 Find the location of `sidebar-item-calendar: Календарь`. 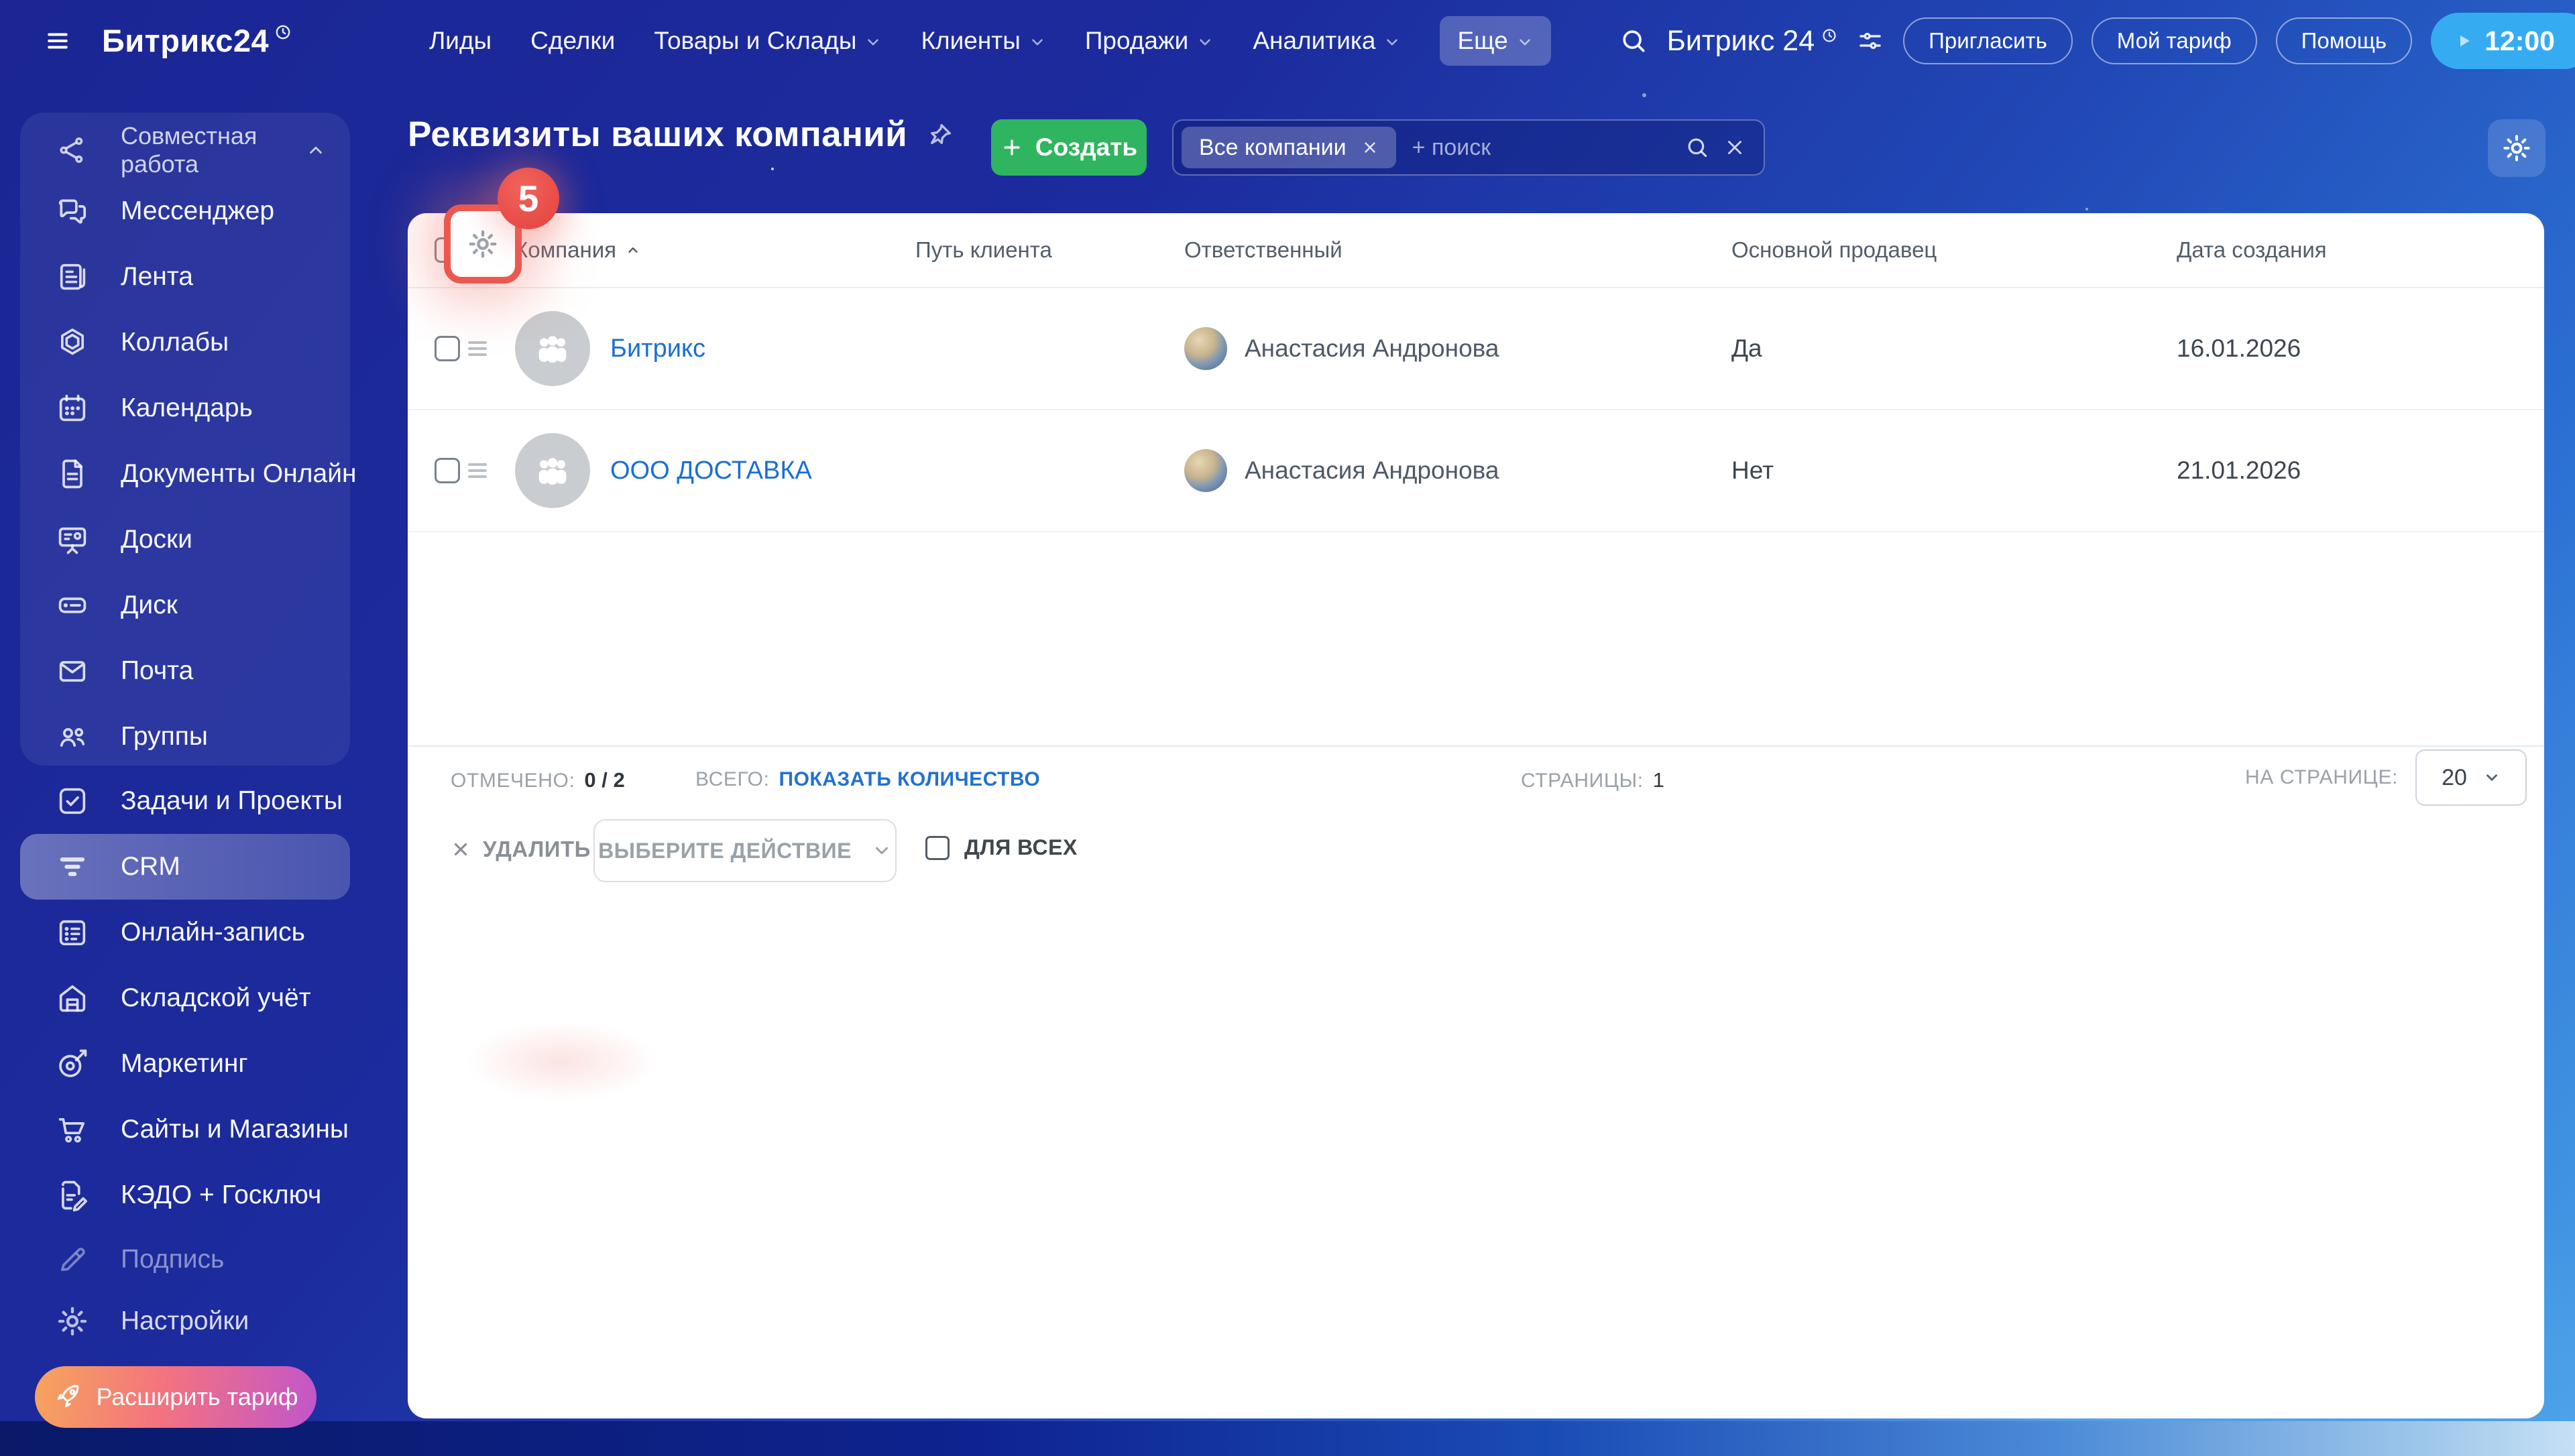

sidebar-item-calendar: Календарь is located at coordinates (185, 408).